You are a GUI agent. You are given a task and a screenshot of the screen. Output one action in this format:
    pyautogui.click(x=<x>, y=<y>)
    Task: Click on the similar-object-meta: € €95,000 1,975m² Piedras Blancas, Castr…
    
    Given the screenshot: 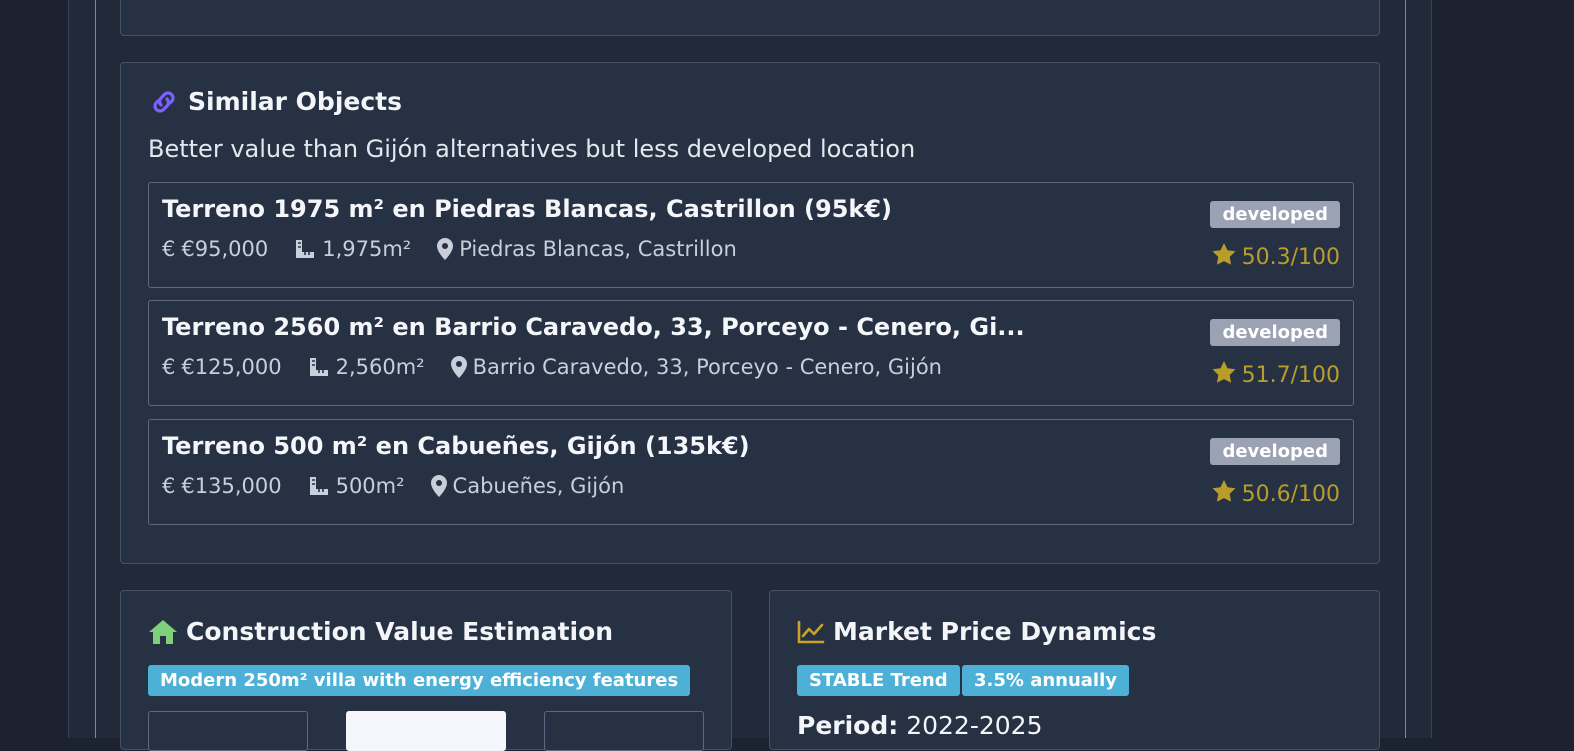 What is the action you would take?
    pyautogui.click(x=449, y=249)
    